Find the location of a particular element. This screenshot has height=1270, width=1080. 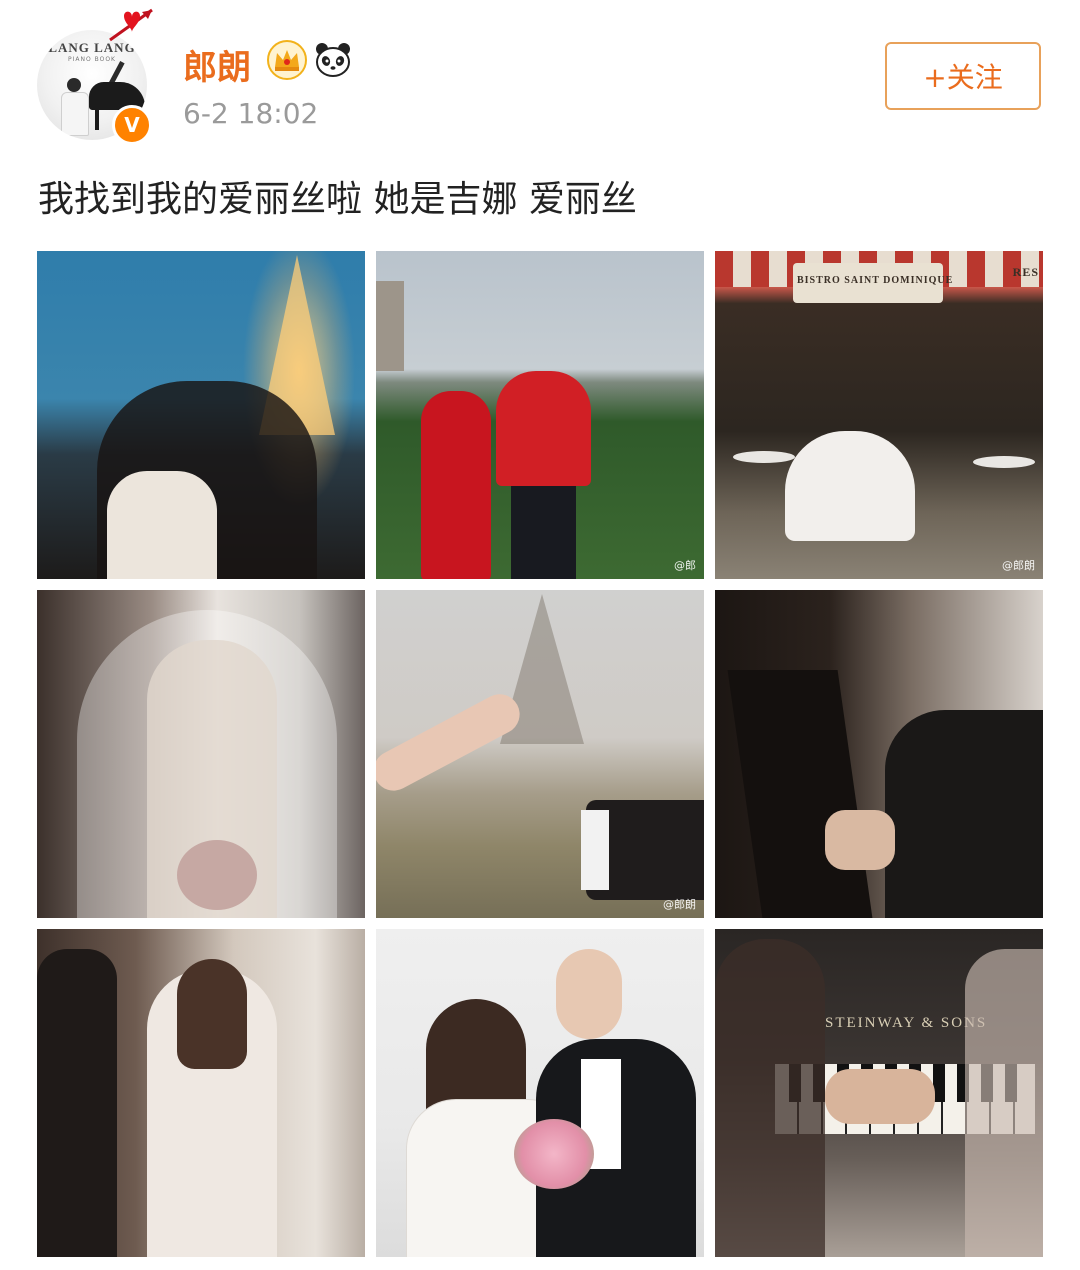

corner-sign: RES is located at coordinates (1025, 272).